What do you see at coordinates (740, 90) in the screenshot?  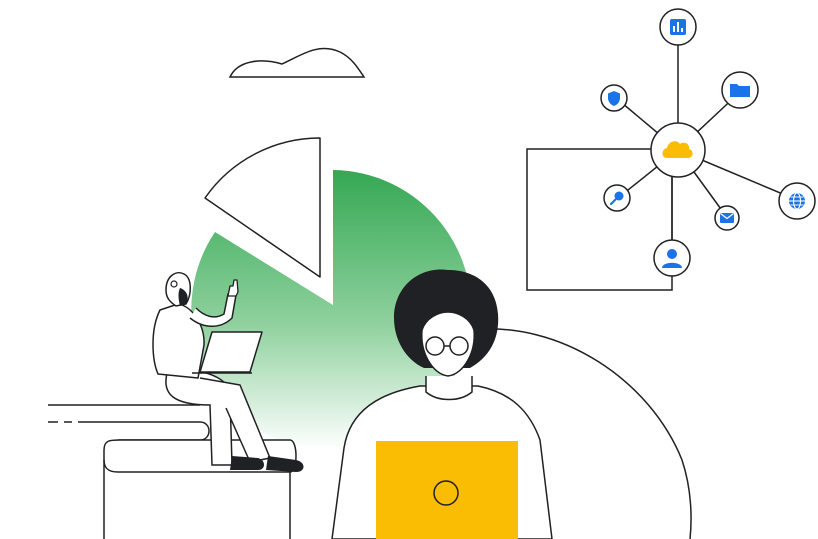 I see `node-folder` at bounding box center [740, 90].